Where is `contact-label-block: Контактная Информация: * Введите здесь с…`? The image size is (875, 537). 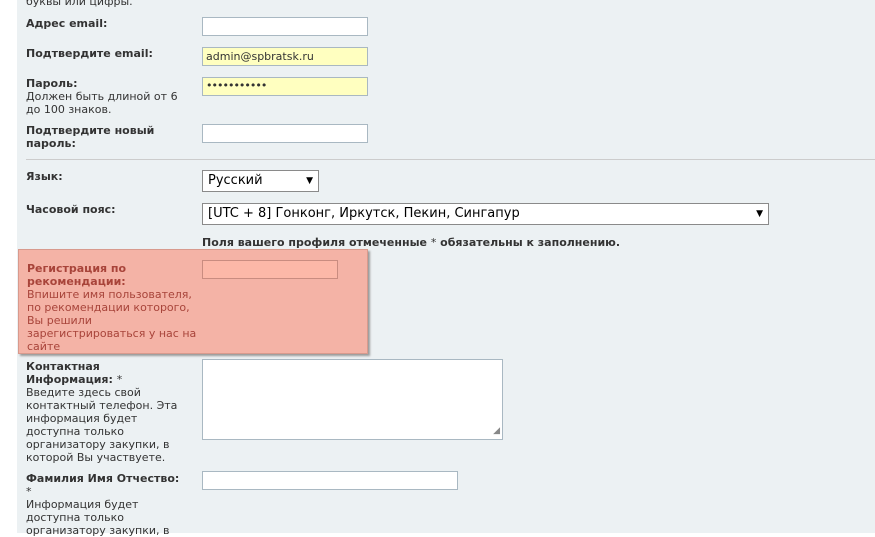
contact-label-block: Контактная Информация: * Введите здесь с… is located at coordinates (106, 412).